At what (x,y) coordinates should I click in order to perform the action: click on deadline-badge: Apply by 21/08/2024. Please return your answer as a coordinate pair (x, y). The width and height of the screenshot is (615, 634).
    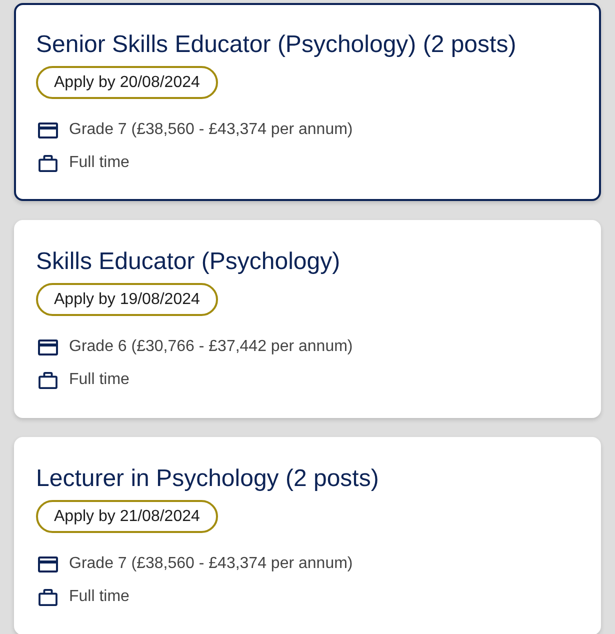
    Looking at the image, I should click on (127, 516).